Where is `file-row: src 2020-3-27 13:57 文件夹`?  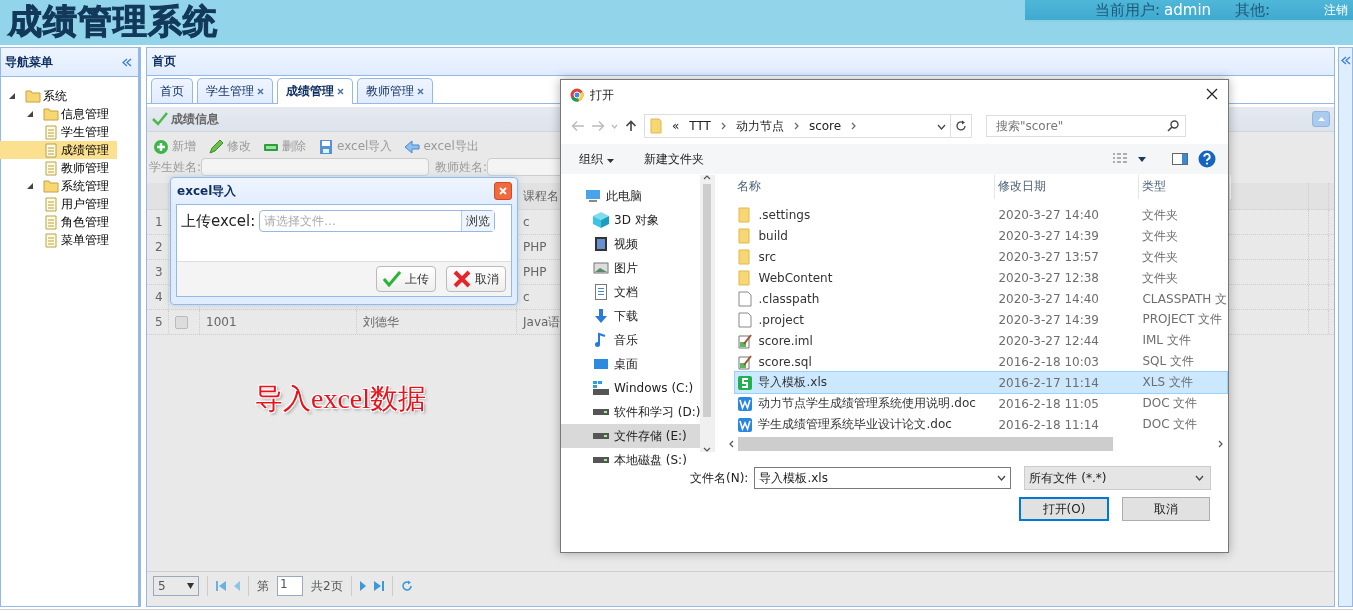 file-row: src 2020-3-27 13:57 文件夹 is located at coordinates (981, 257).